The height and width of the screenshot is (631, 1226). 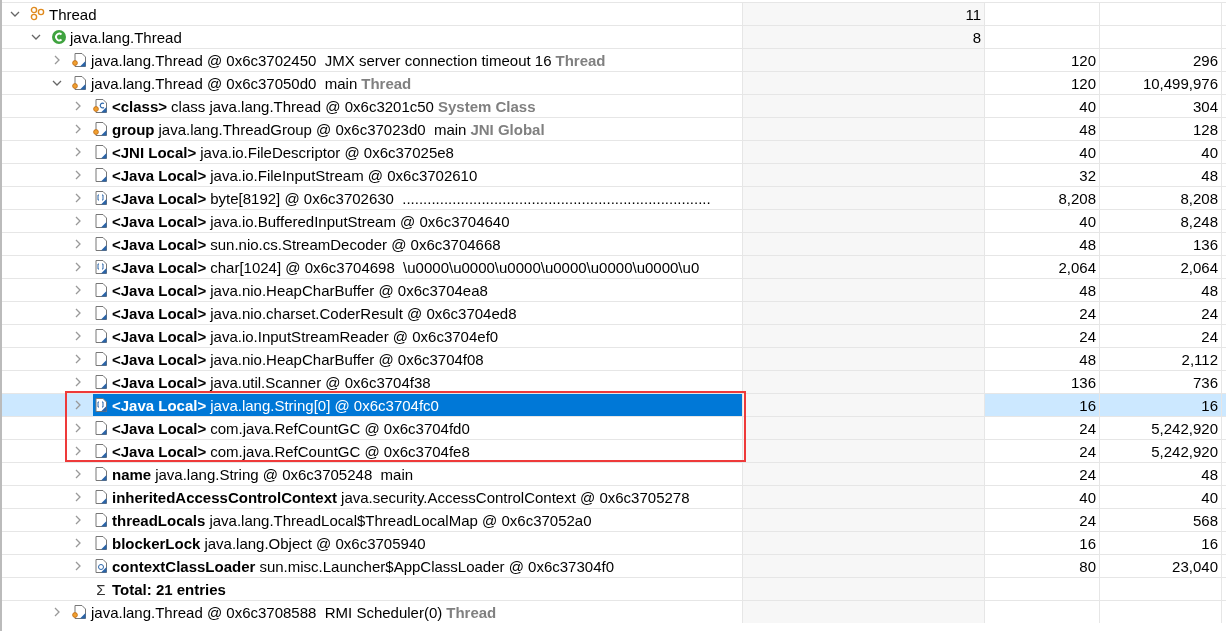 I want to click on tree-row: <Java Local> java.nio.HeapCharBuffer @ 0x6c3704ea8 48 48, so click(x=614, y=289).